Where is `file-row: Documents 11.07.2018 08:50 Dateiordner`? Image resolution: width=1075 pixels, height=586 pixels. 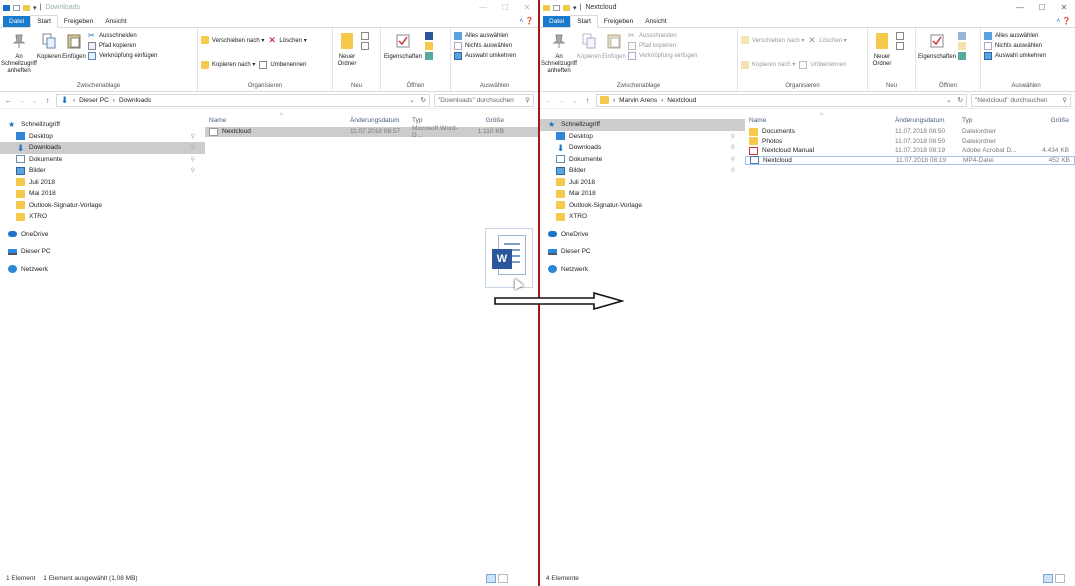
file-row: Documents 11.07.2018 08:50 Dateiordner is located at coordinates (910, 132).